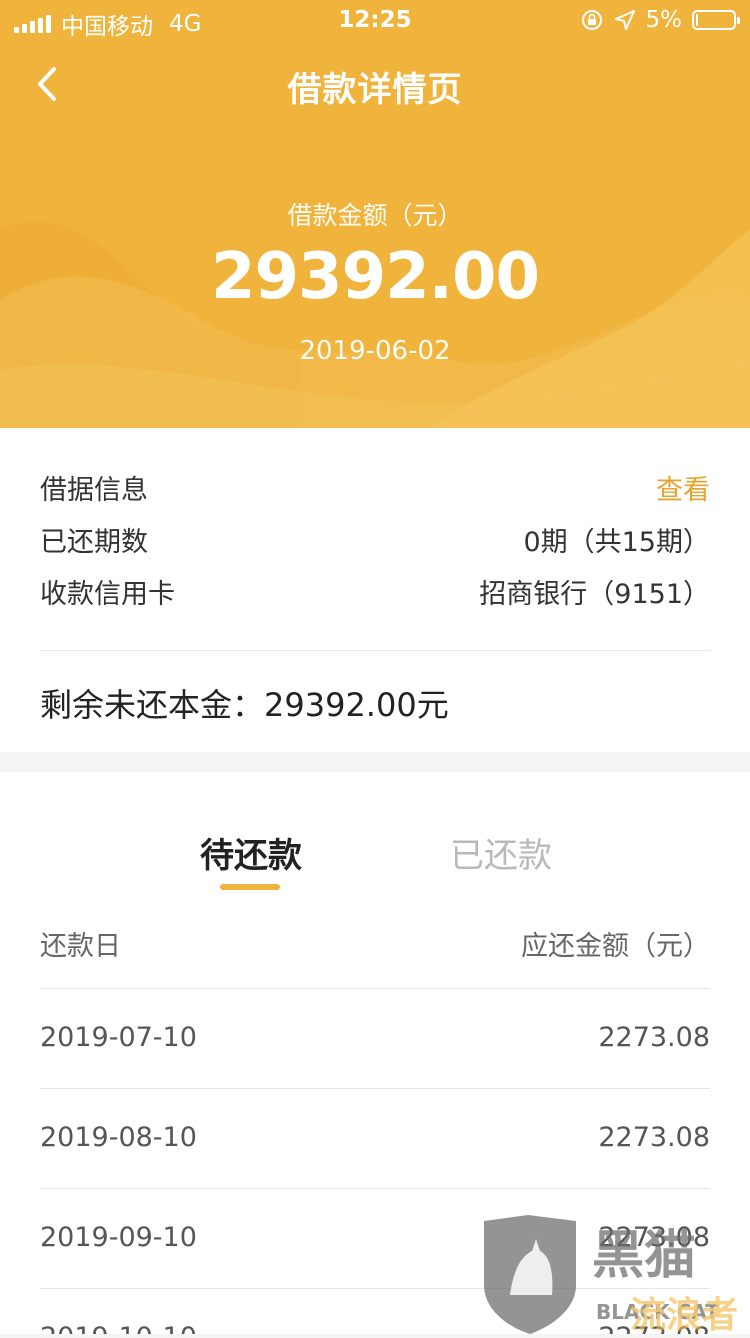  I want to click on repayment-date: 2019-08-10, so click(118, 1137).